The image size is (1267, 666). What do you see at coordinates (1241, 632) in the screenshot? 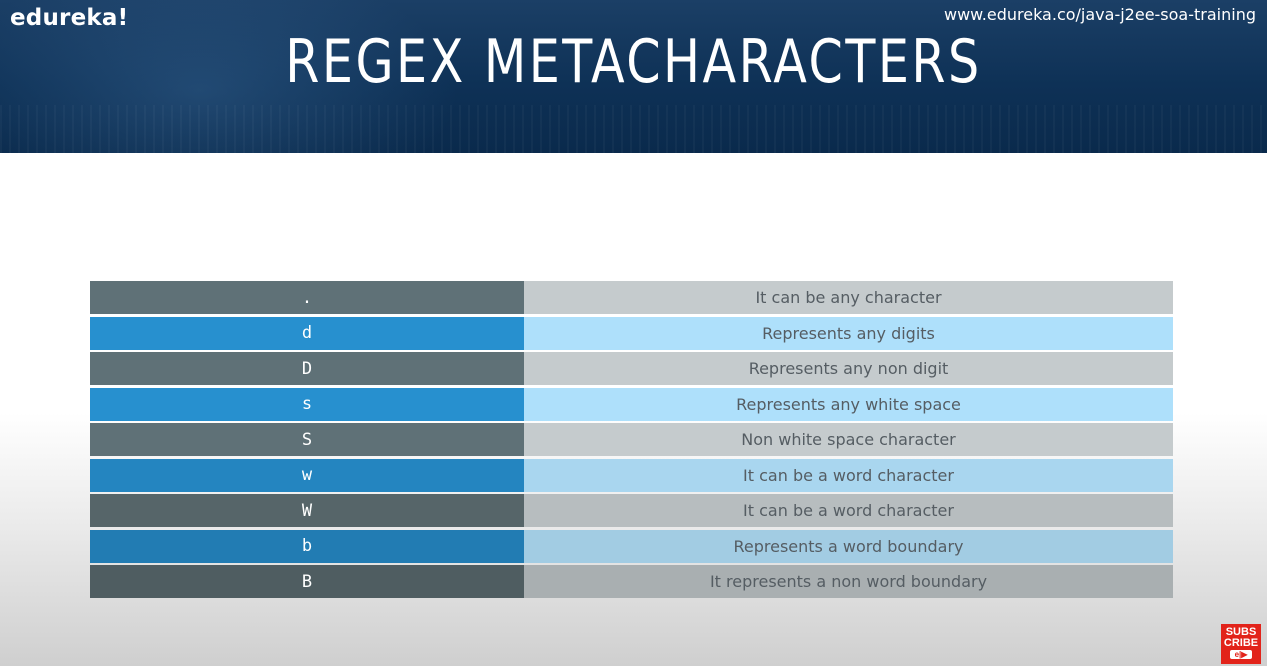
I see `subscribe-label-line1: SUBS` at bounding box center [1241, 632].